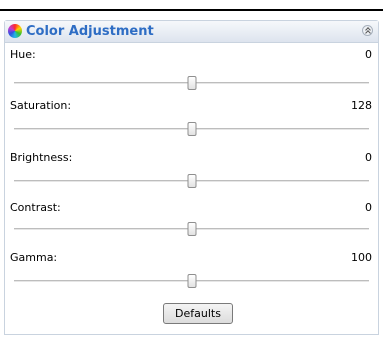 The width and height of the screenshot is (383, 337). What do you see at coordinates (41, 105) in the screenshot?
I see `saturation-label: Saturation:` at bounding box center [41, 105].